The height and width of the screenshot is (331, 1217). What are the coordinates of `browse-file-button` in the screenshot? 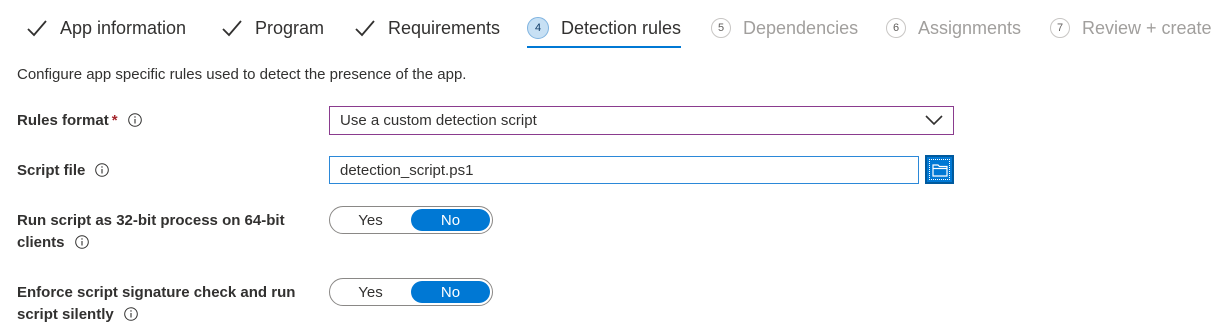 It's located at (939, 169).